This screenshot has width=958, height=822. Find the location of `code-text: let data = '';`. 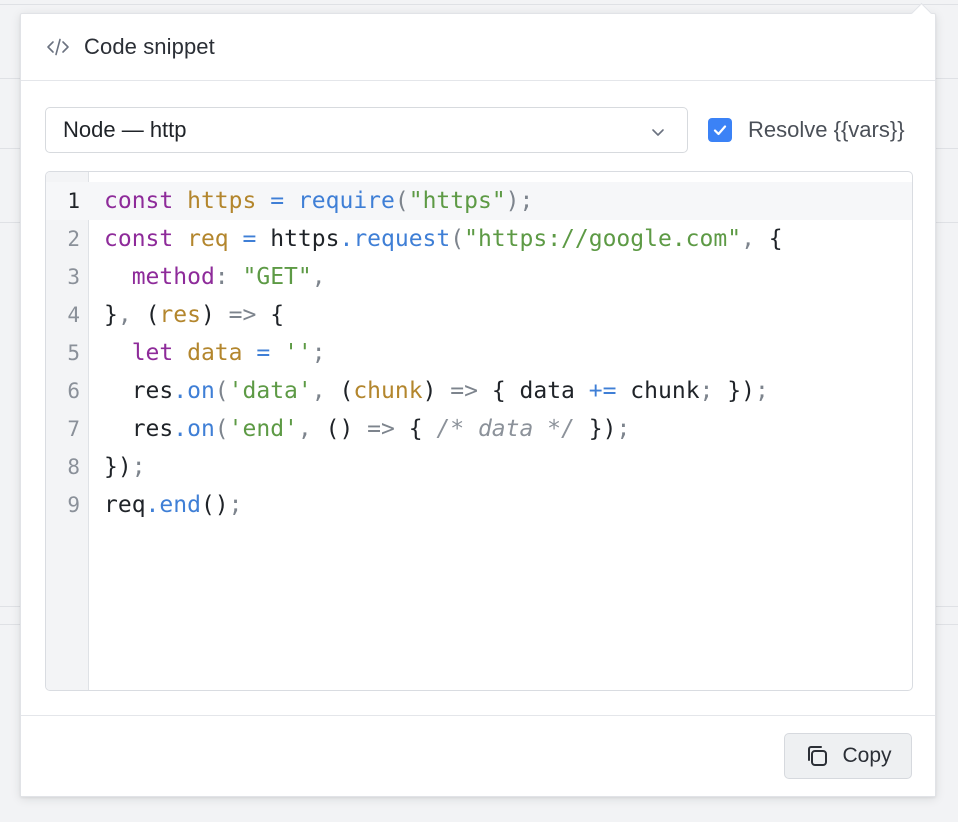

code-text: let data = ''; is located at coordinates (215, 353).